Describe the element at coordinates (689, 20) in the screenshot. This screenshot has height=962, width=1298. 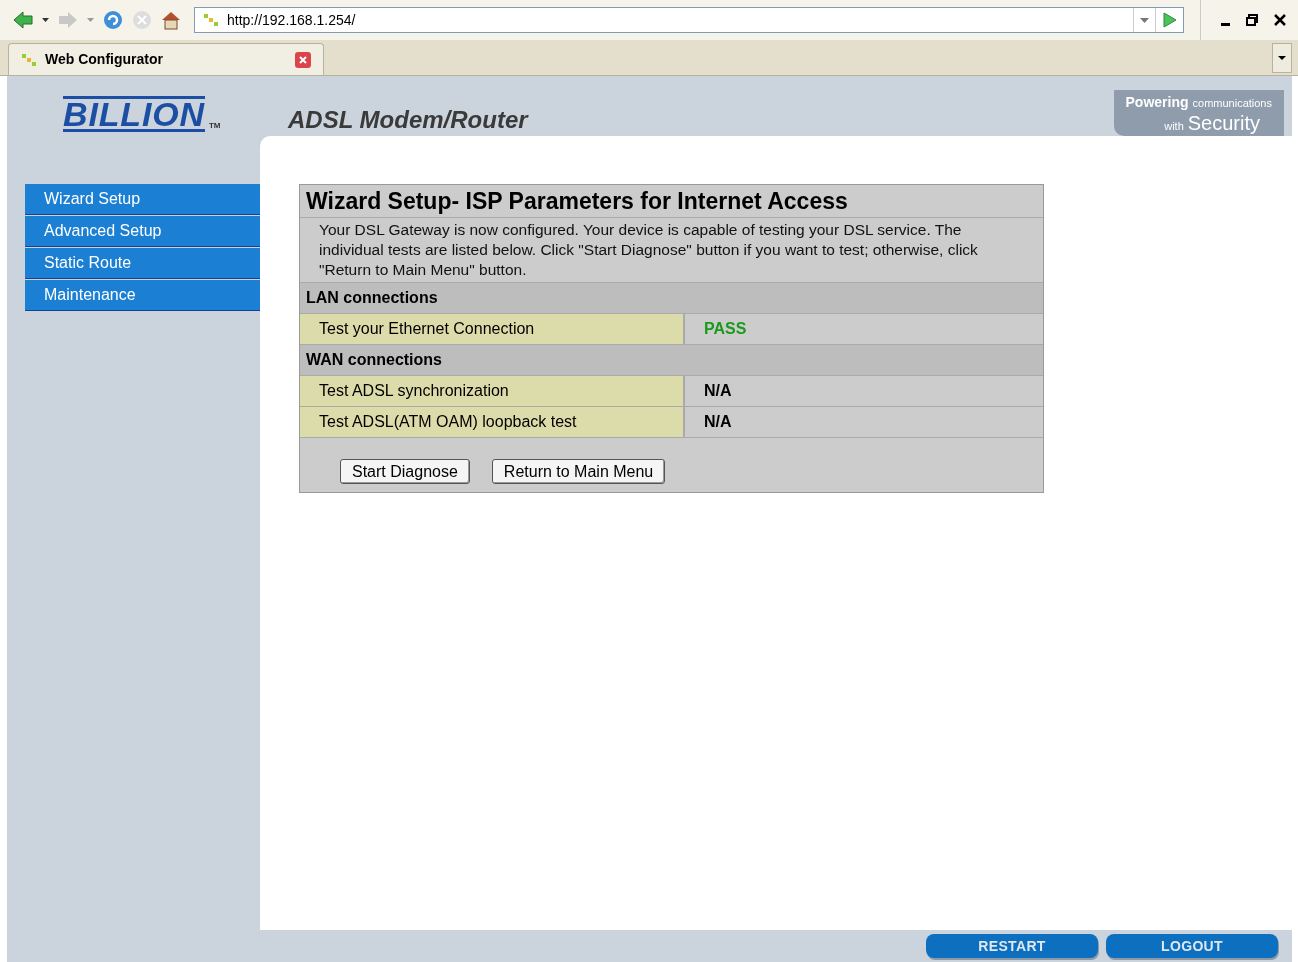
I see `address-bar: http://192.168.1.254/` at that location.